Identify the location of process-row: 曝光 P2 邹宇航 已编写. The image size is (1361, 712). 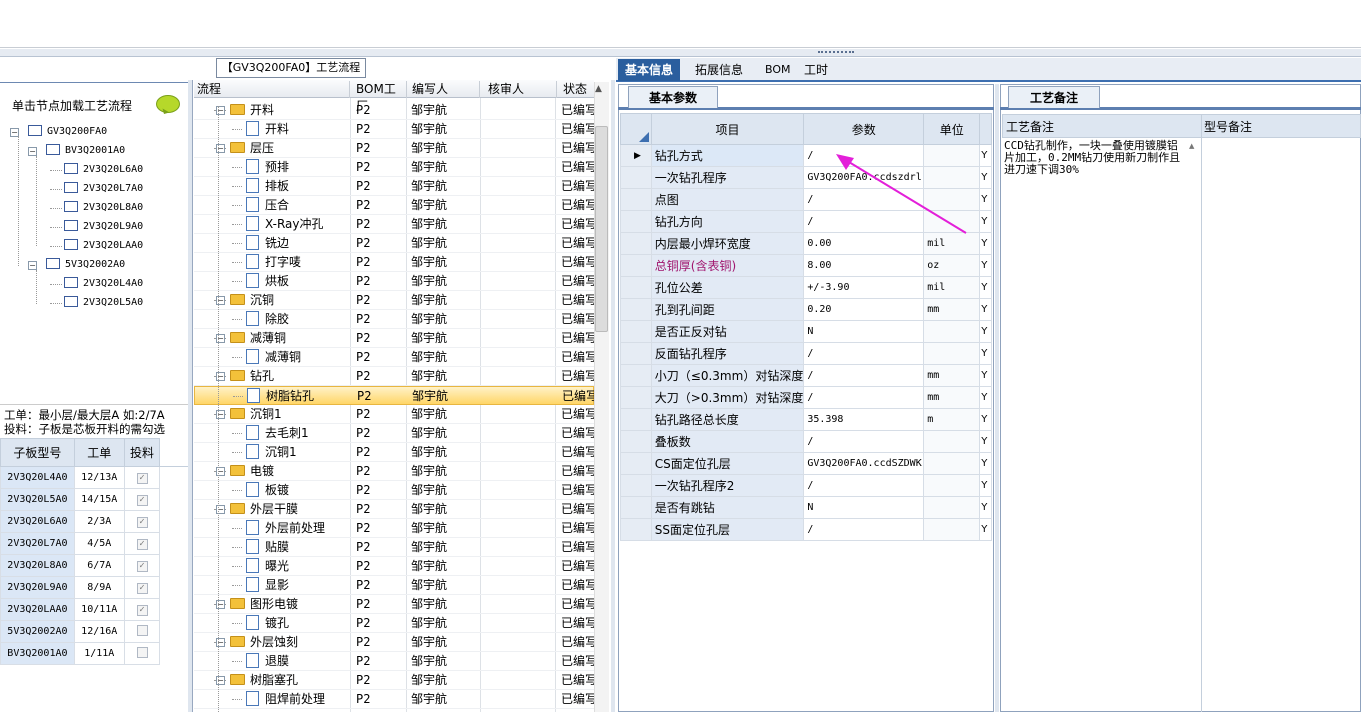
(394, 566).